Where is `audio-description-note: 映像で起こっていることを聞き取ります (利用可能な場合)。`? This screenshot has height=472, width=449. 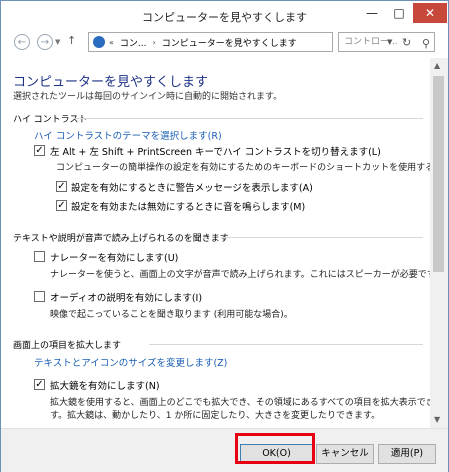
audio-description-note: 映像で起こっていることを聞き取ります (利用可能な場合)。 is located at coordinates (171, 315).